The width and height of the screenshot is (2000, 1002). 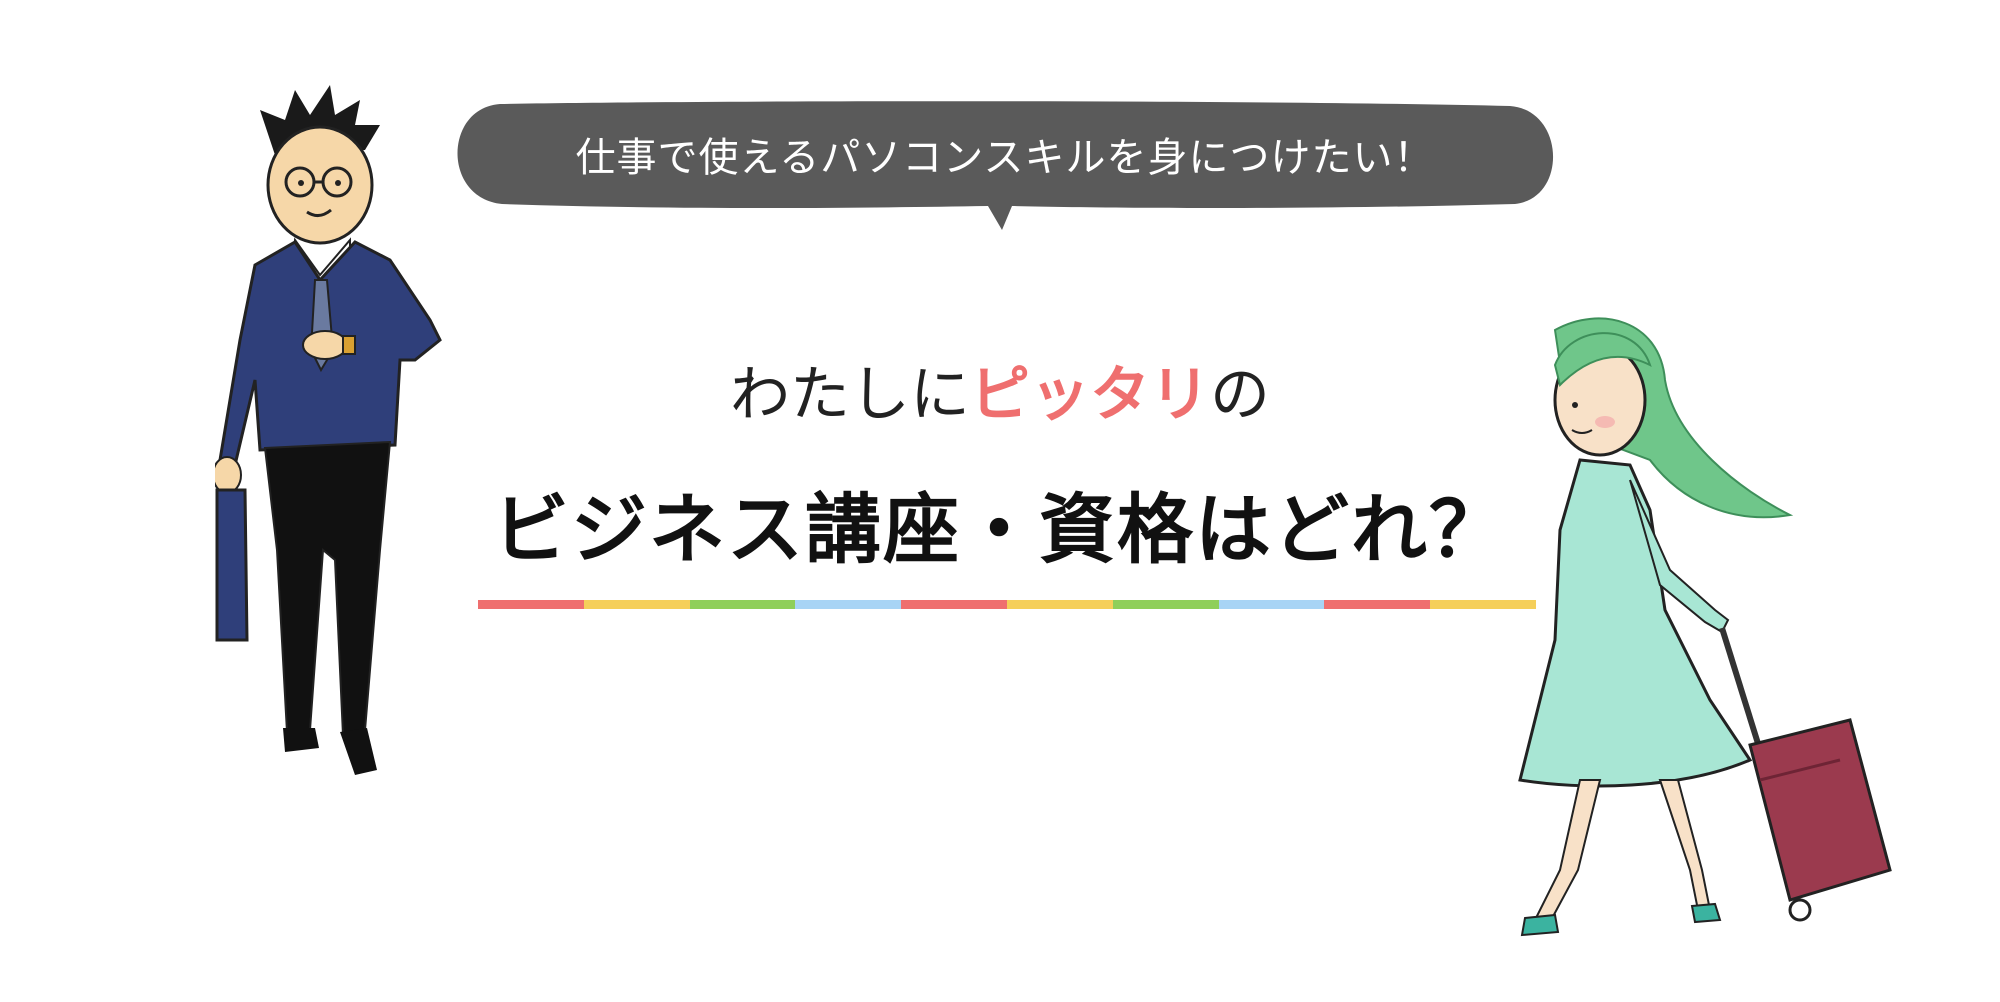 What do you see at coordinates (1000, 529) in the screenshot?
I see `headline: ビジネス講座・資格はどれ？` at bounding box center [1000, 529].